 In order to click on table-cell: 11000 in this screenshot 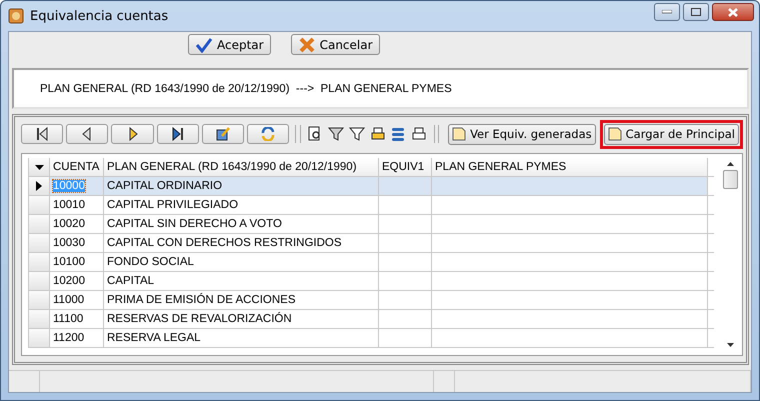, I will do `click(68, 300)`.